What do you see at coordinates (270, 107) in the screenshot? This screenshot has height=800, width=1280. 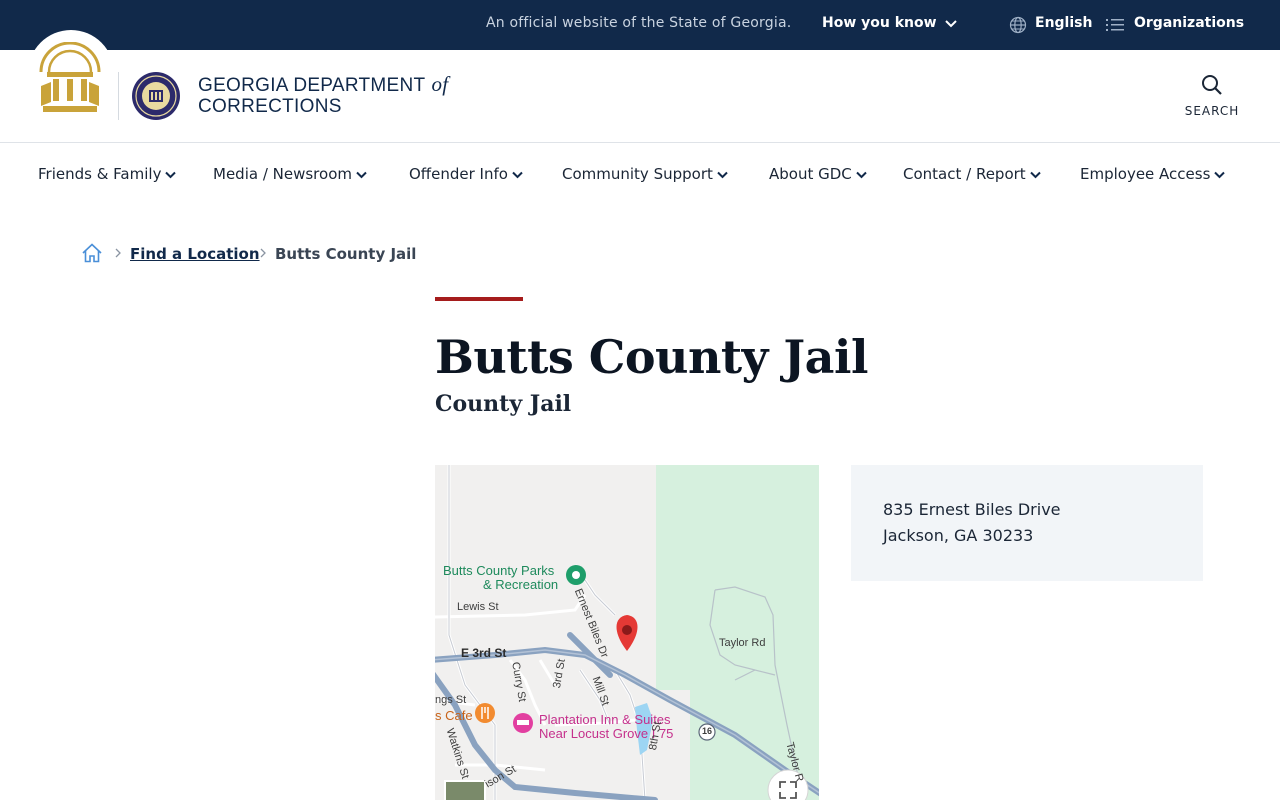 I see `brand-title-line2: CORRECTIONS` at bounding box center [270, 107].